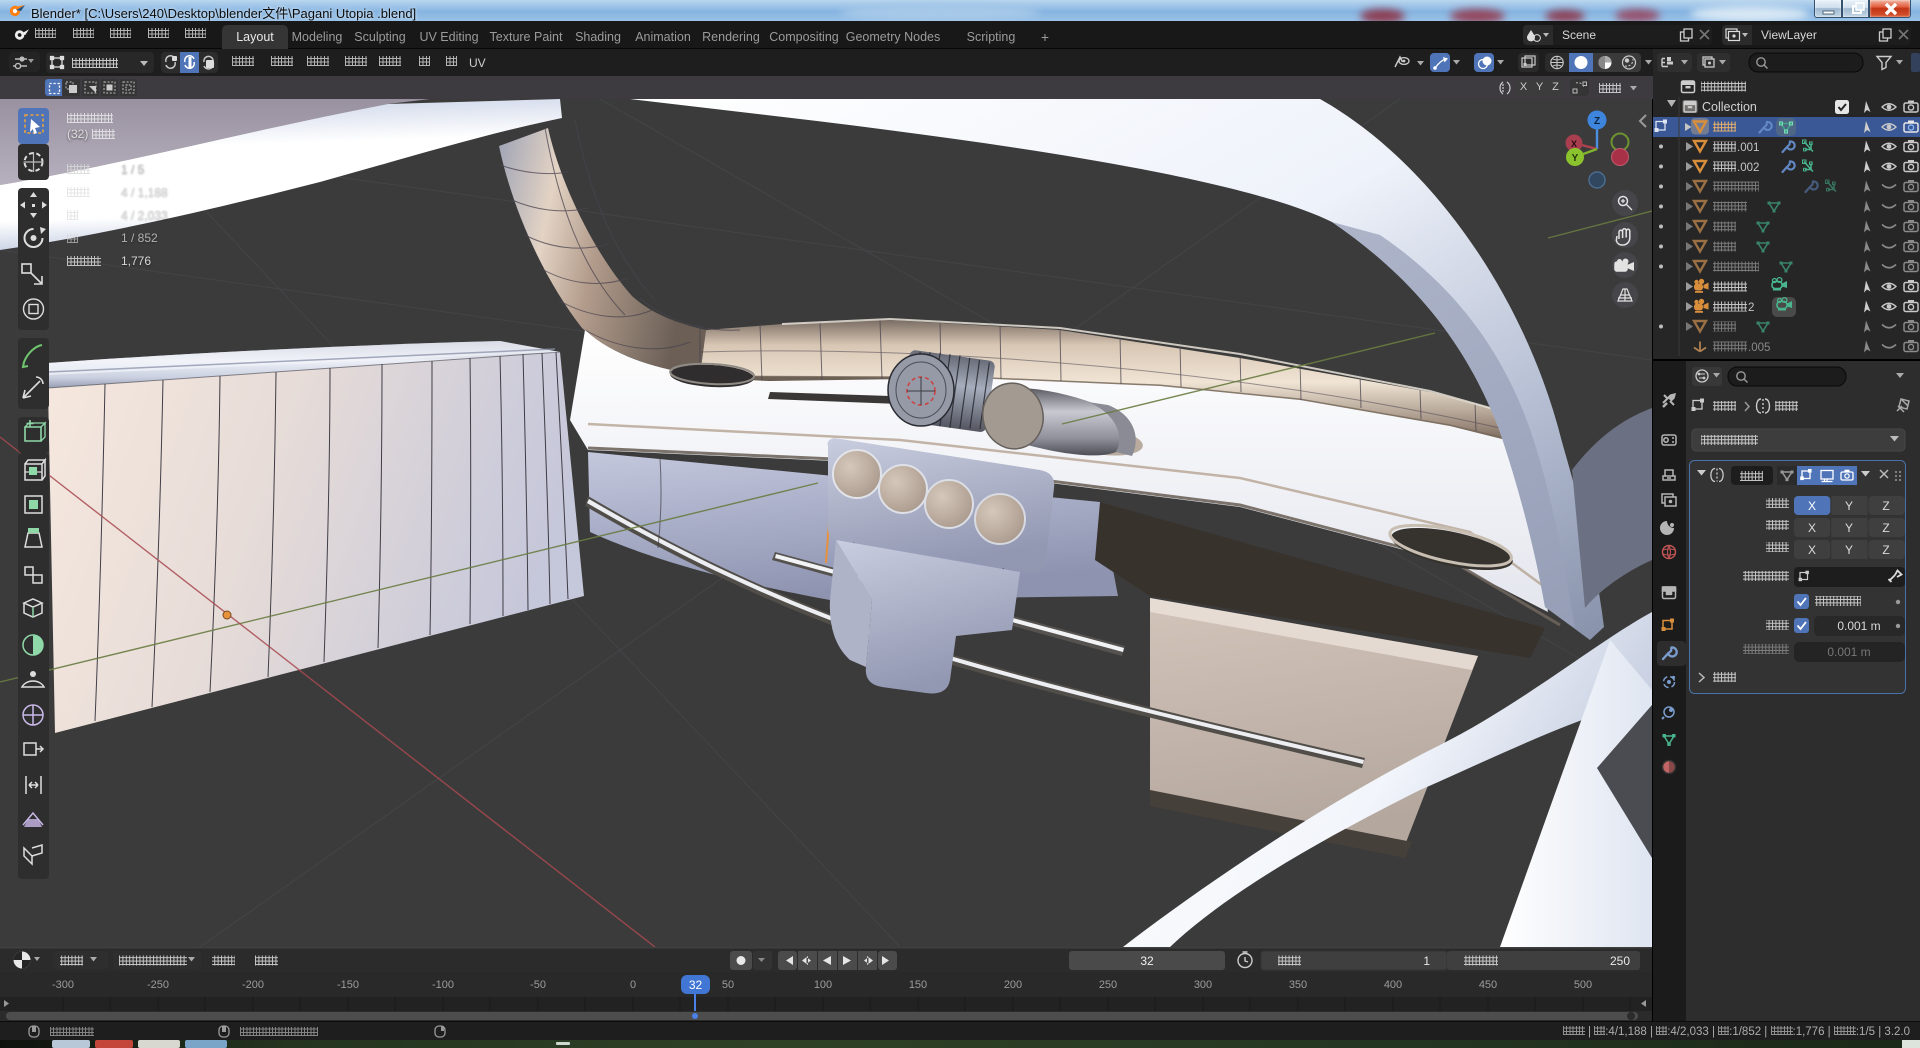 The width and height of the screenshot is (1920, 1048). What do you see at coordinates (538, 985) in the screenshot?
I see `svg-text: -50` at bounding box center [538, 985].